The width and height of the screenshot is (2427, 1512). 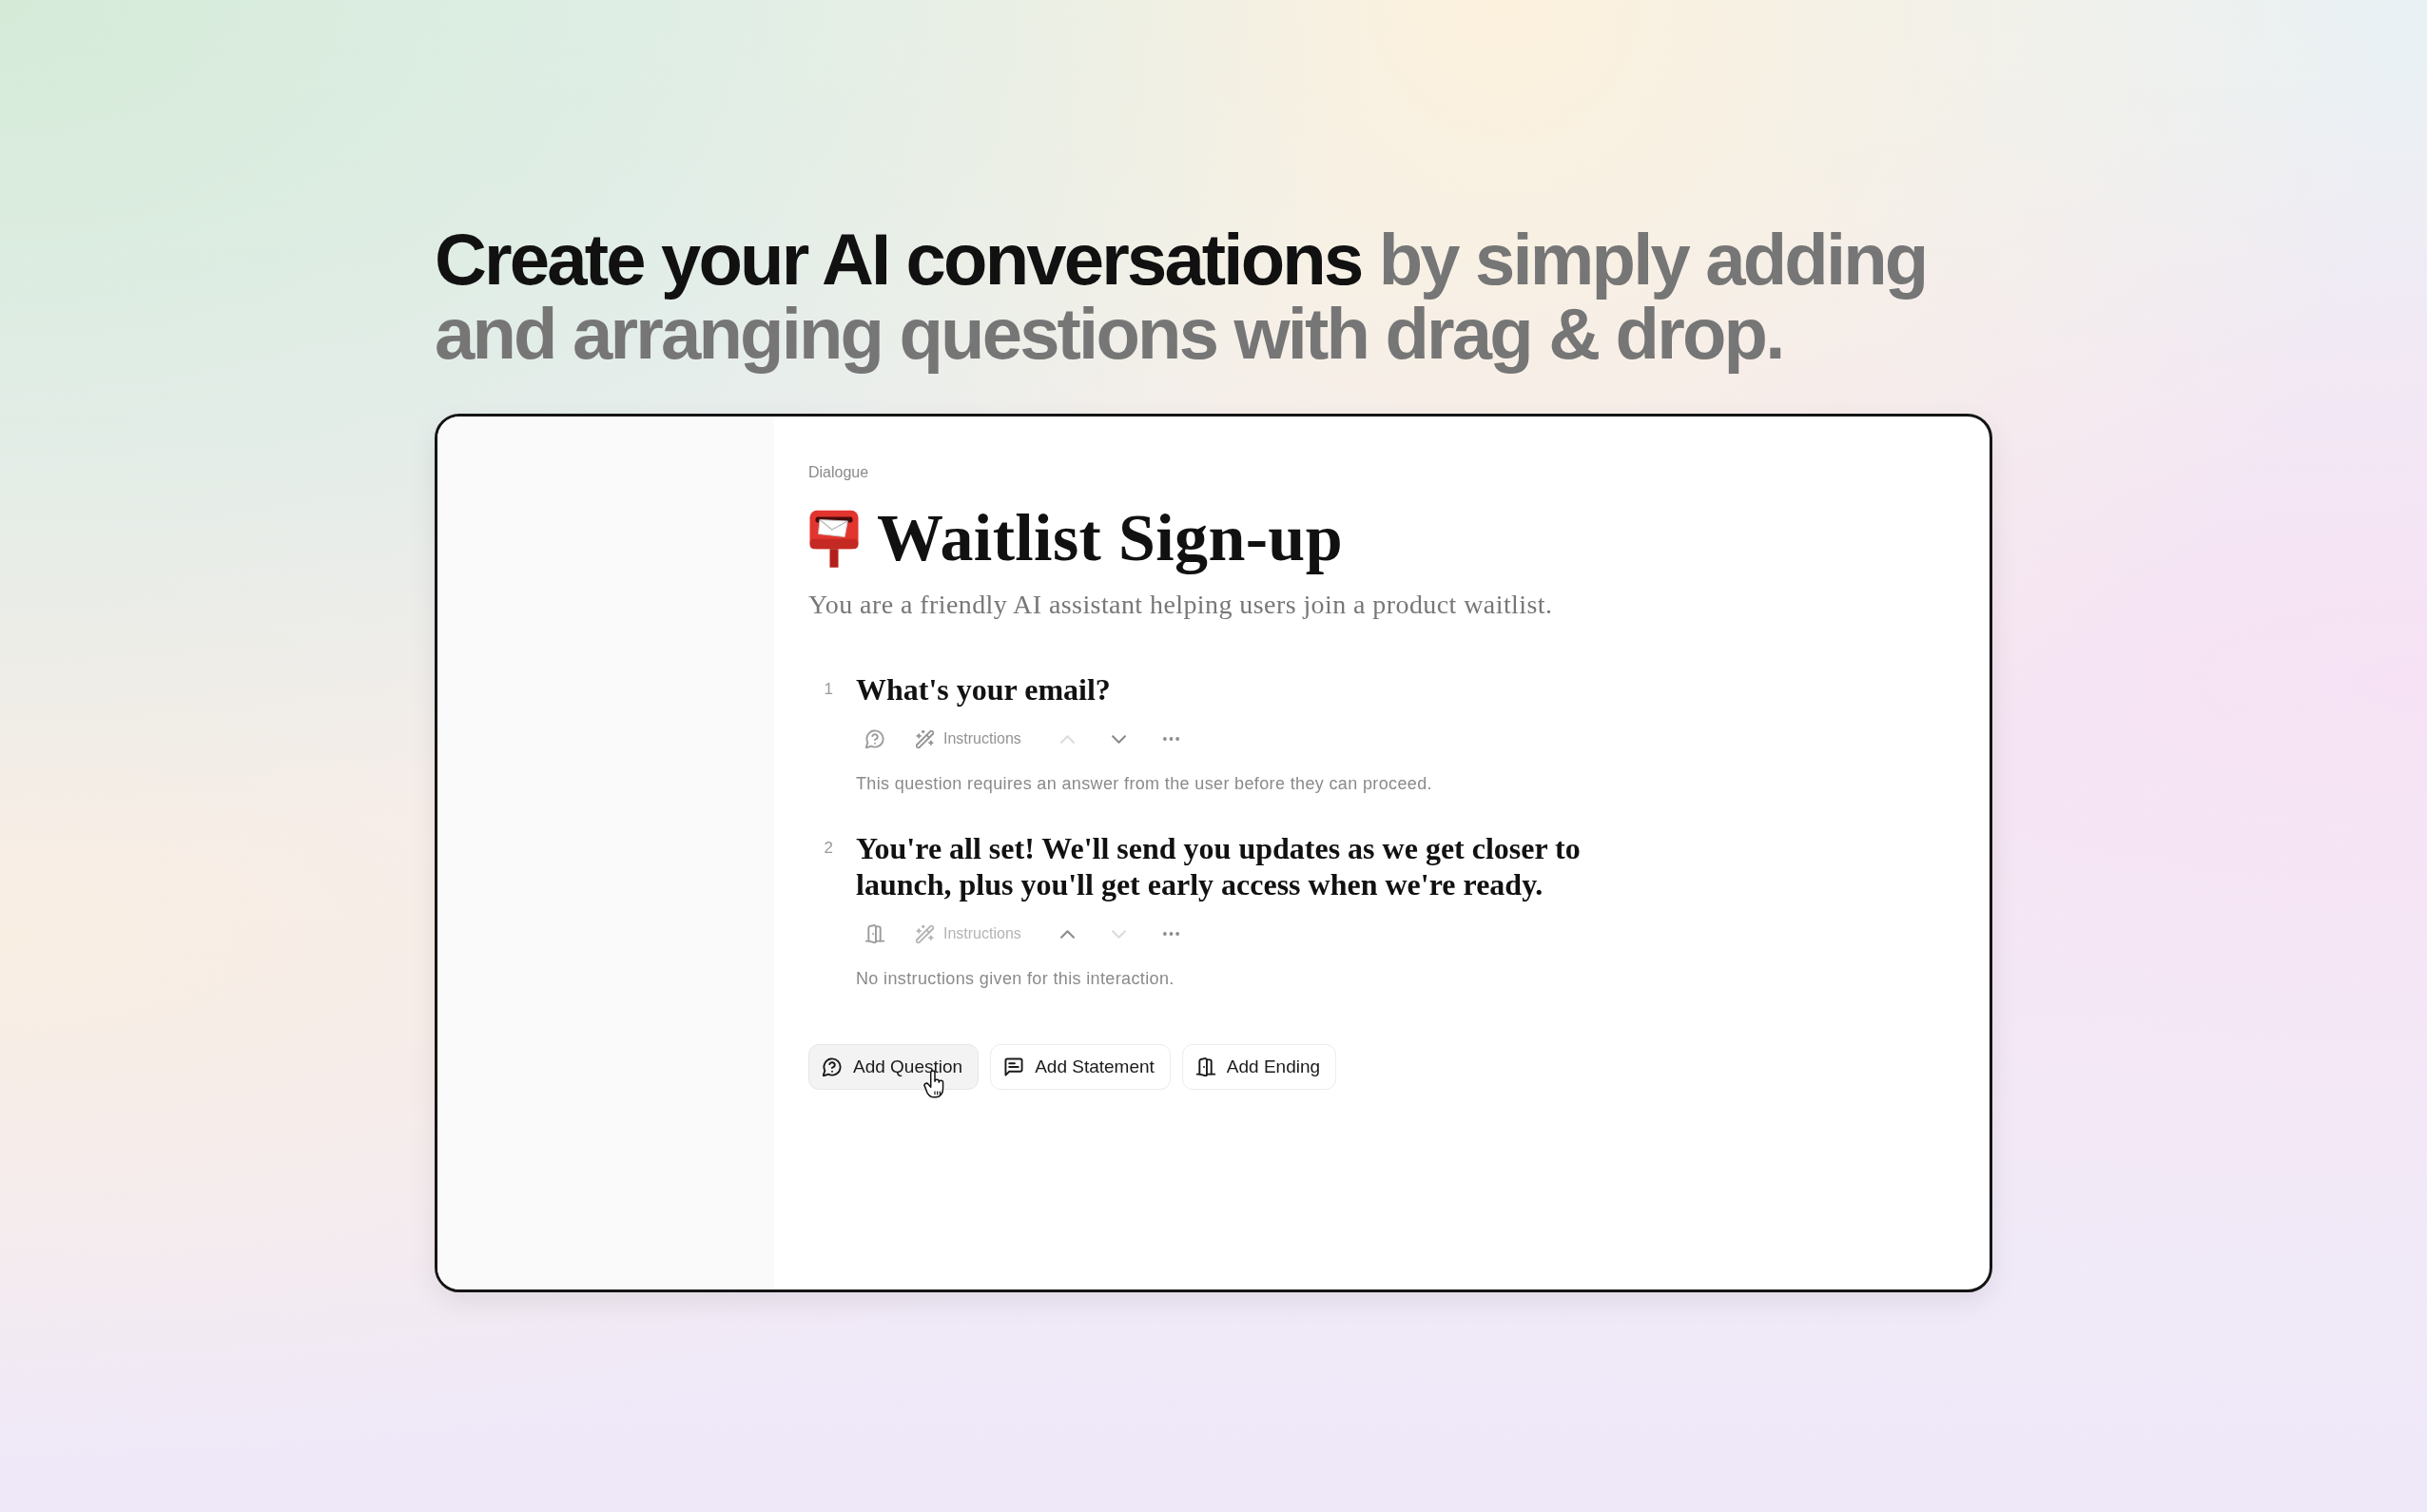 What do you see at coordinates (1016, 979) in the screenshot?
I see `item-note: No instructions given for this interaction.` at bounding box center [1016, 979].